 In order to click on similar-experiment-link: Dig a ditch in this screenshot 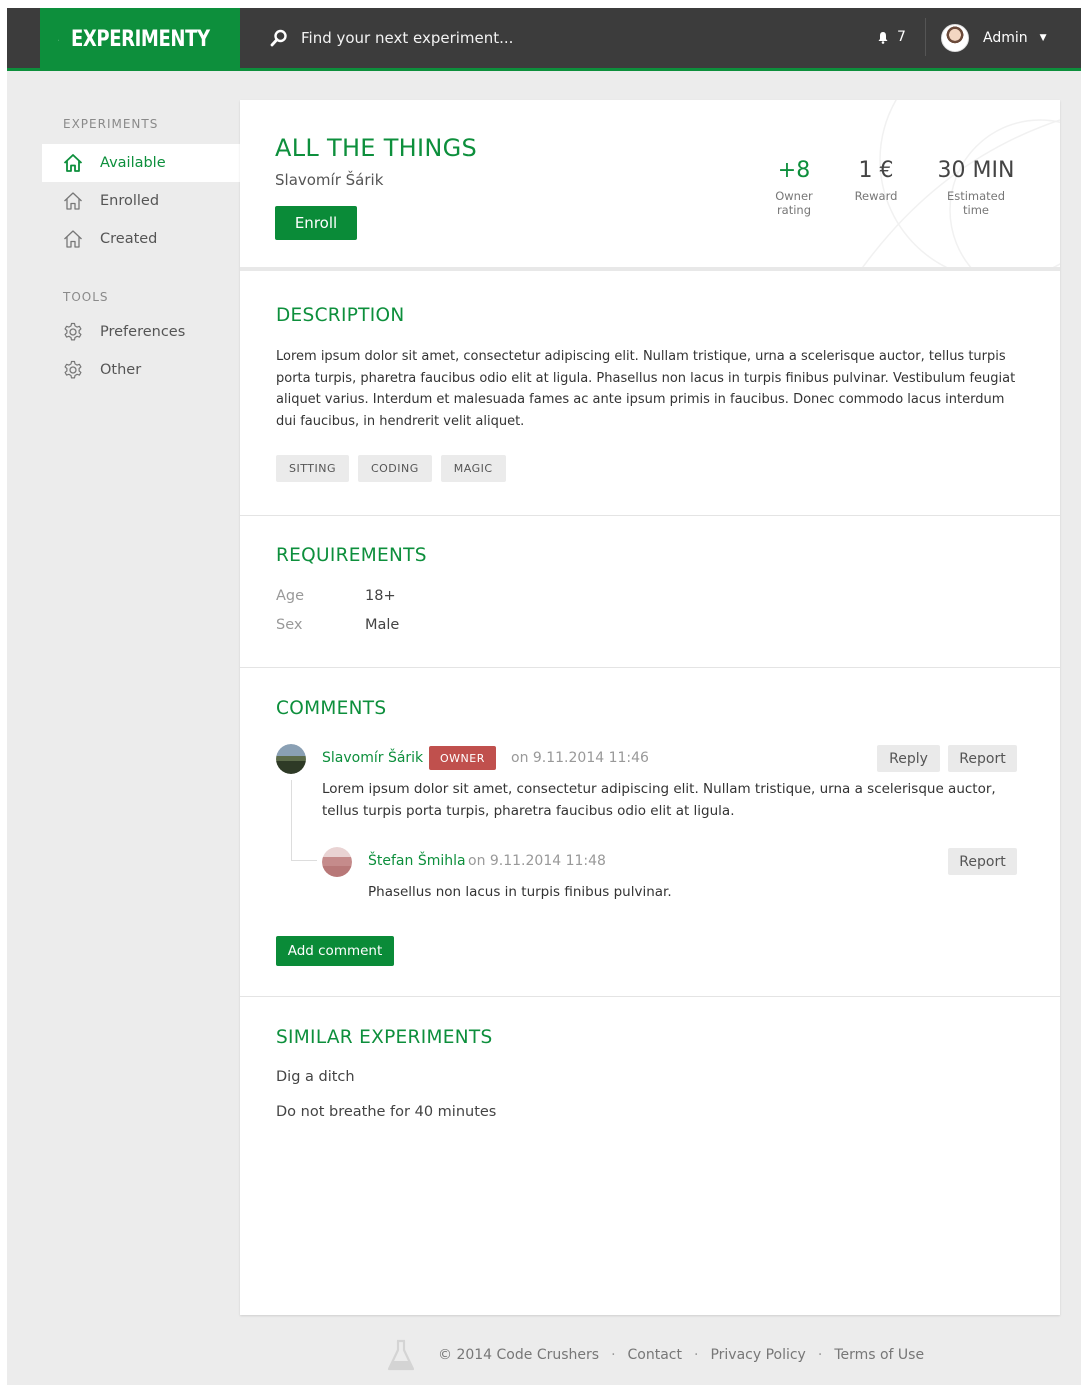, I will do `click(315, 1077)`.